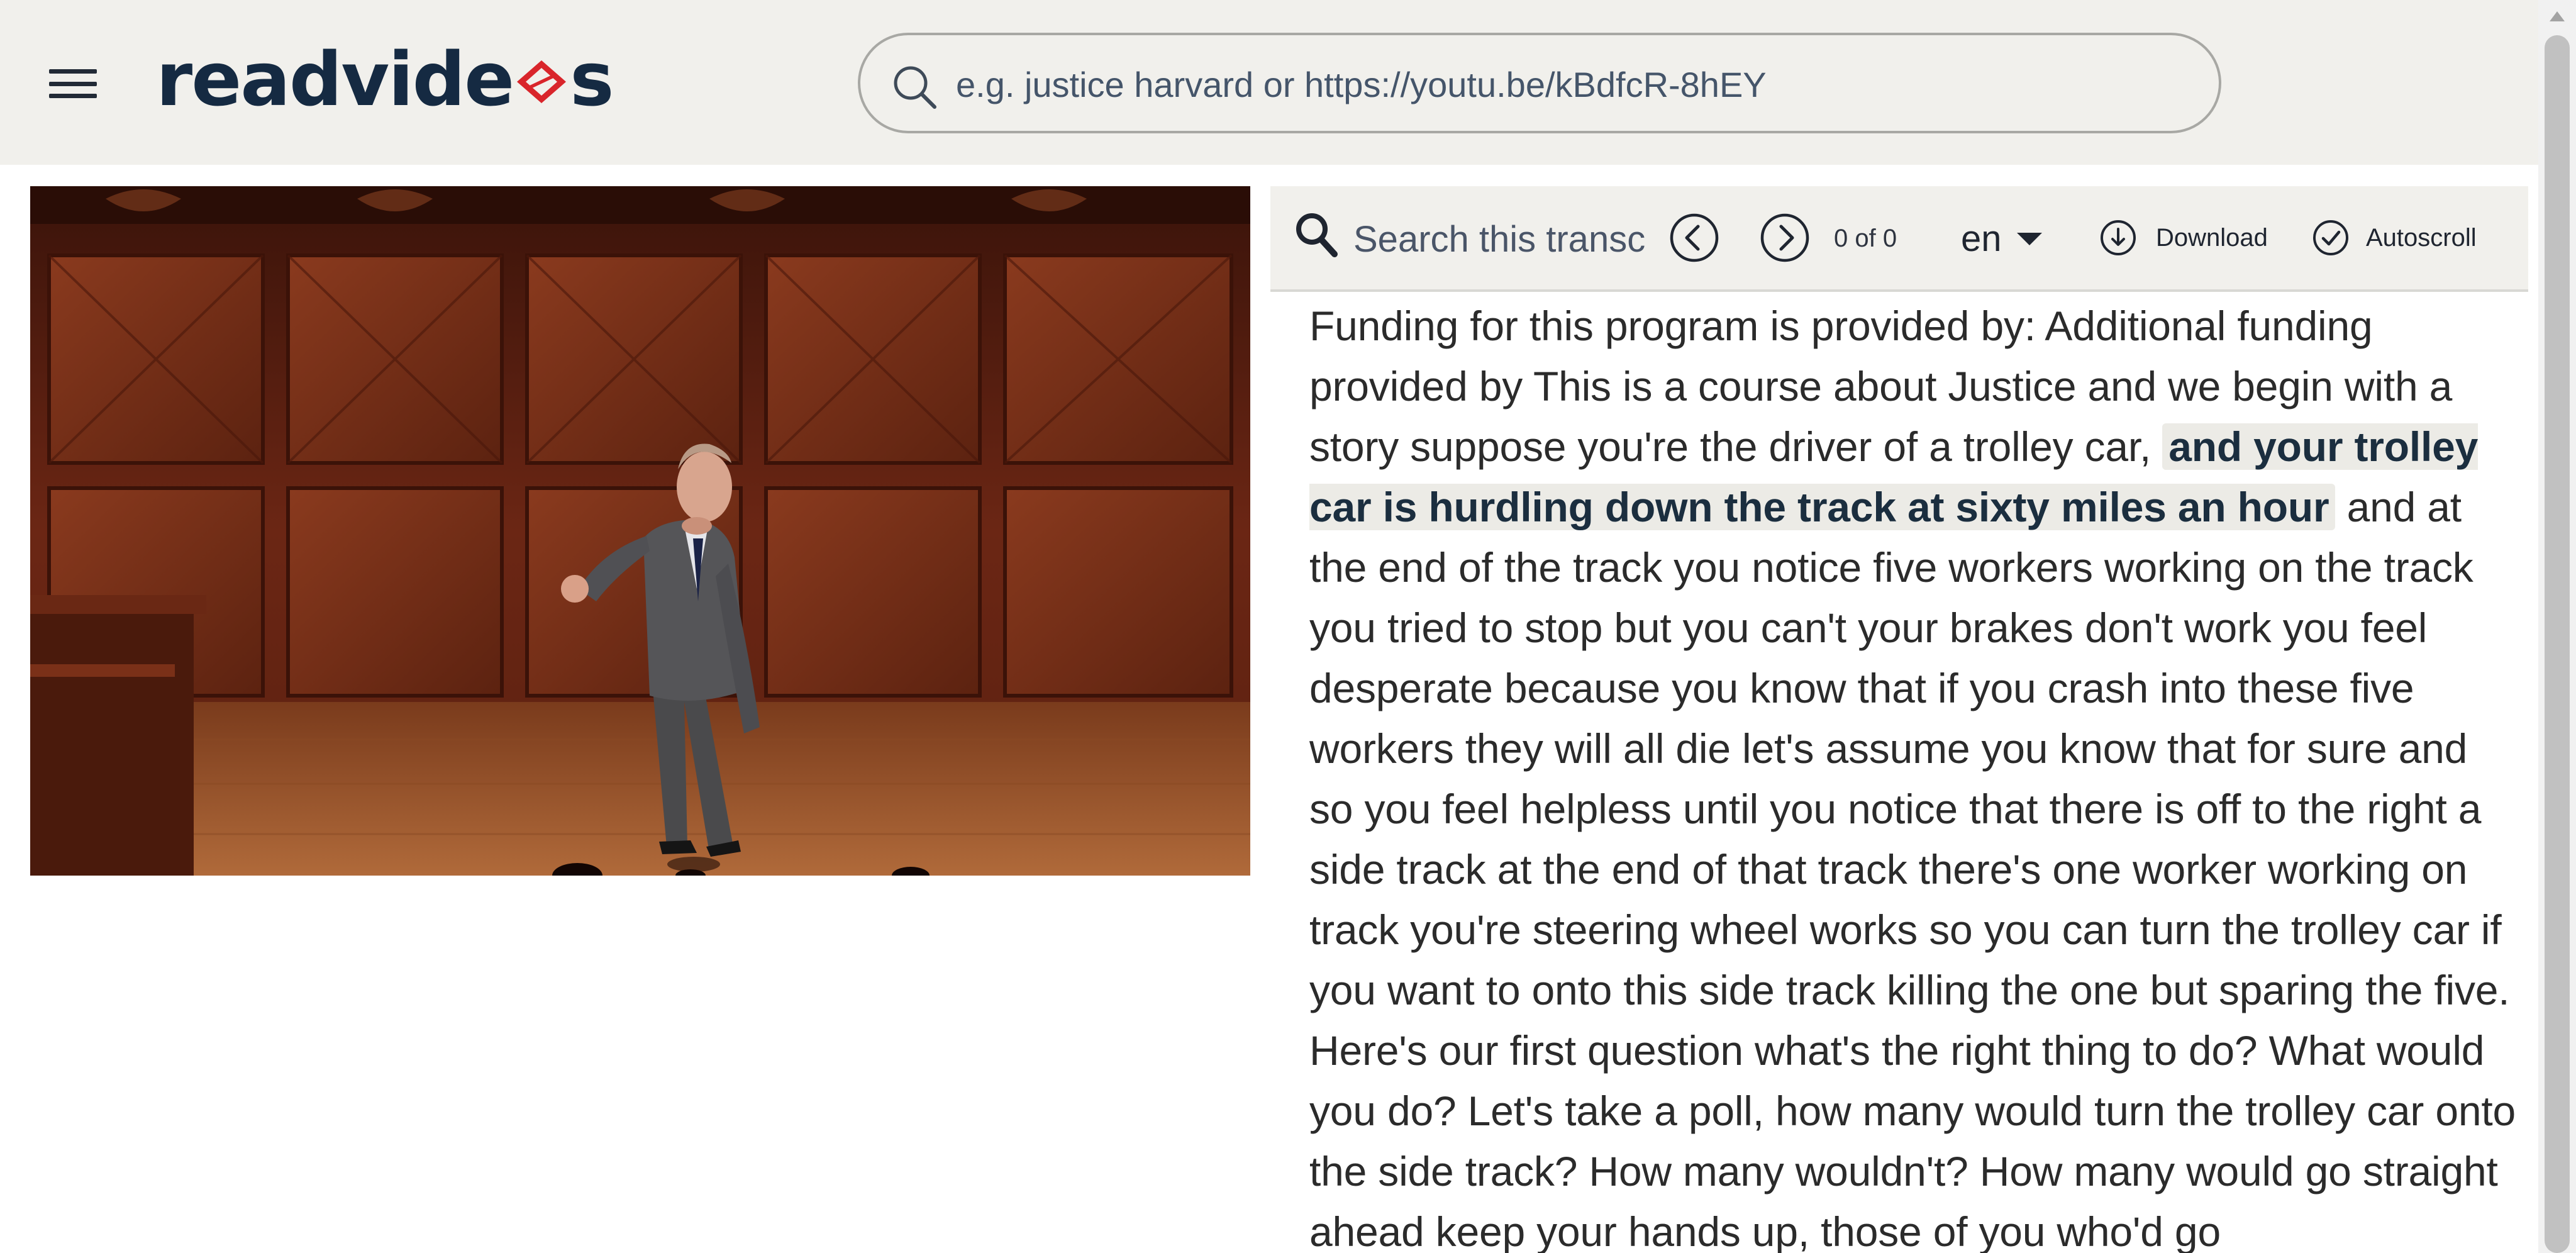 The width and height of the screenshot is (2576, 1253). I want to click on previous-match-button, so click(1694, 238).